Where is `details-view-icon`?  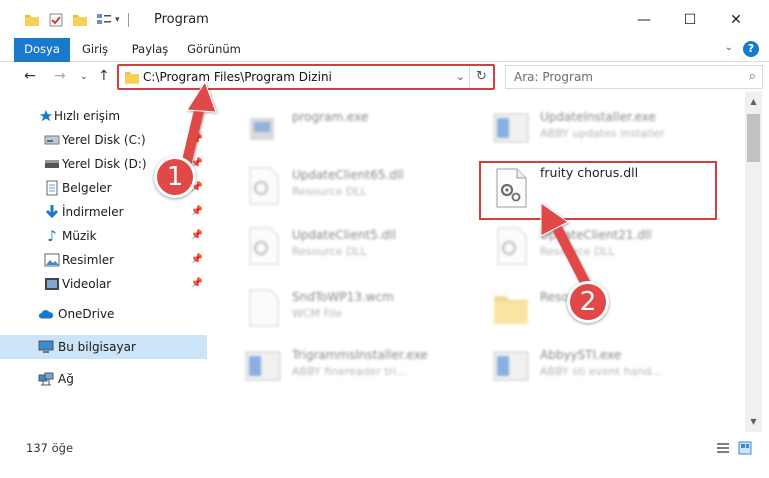
details-view-icon is located at coordinates (723, 448).